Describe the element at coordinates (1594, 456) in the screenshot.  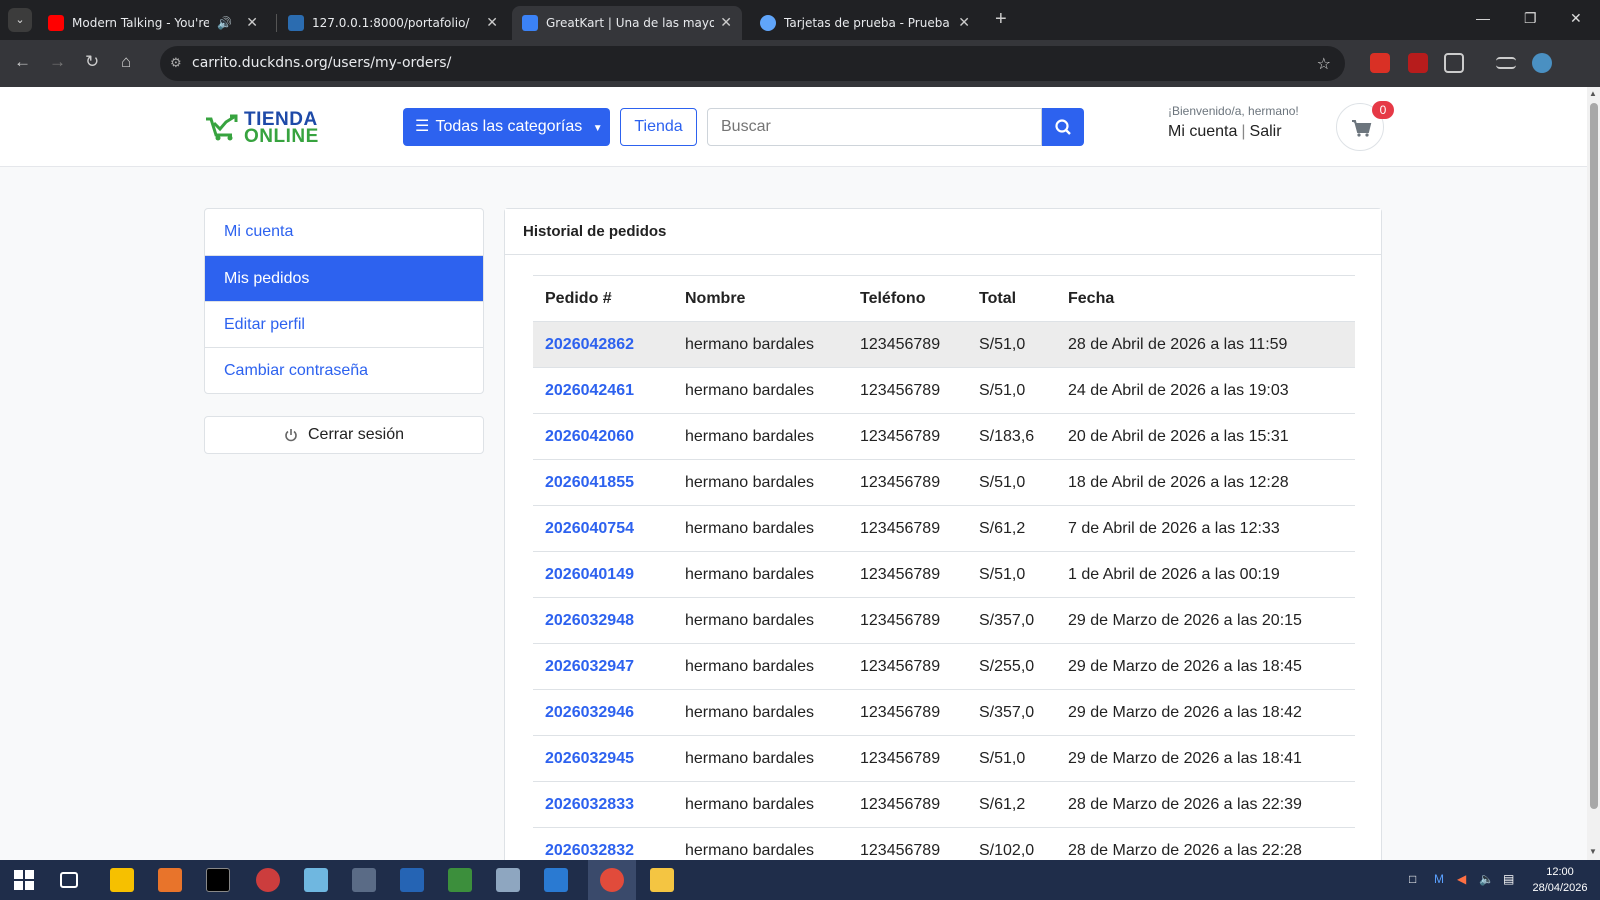
I see `scrollbar-thumb` at that location.